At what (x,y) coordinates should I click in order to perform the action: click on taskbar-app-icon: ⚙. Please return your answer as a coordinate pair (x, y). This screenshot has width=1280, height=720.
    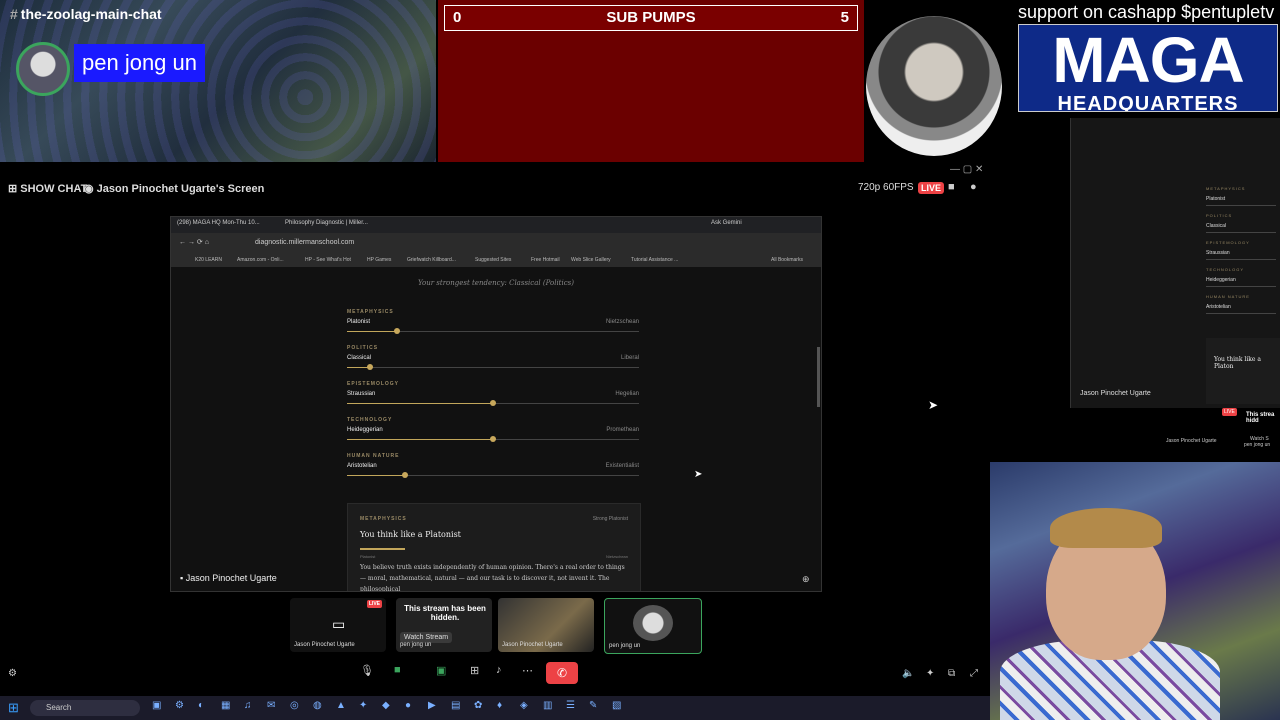
    Looking at the image, I should click on (181, 707).